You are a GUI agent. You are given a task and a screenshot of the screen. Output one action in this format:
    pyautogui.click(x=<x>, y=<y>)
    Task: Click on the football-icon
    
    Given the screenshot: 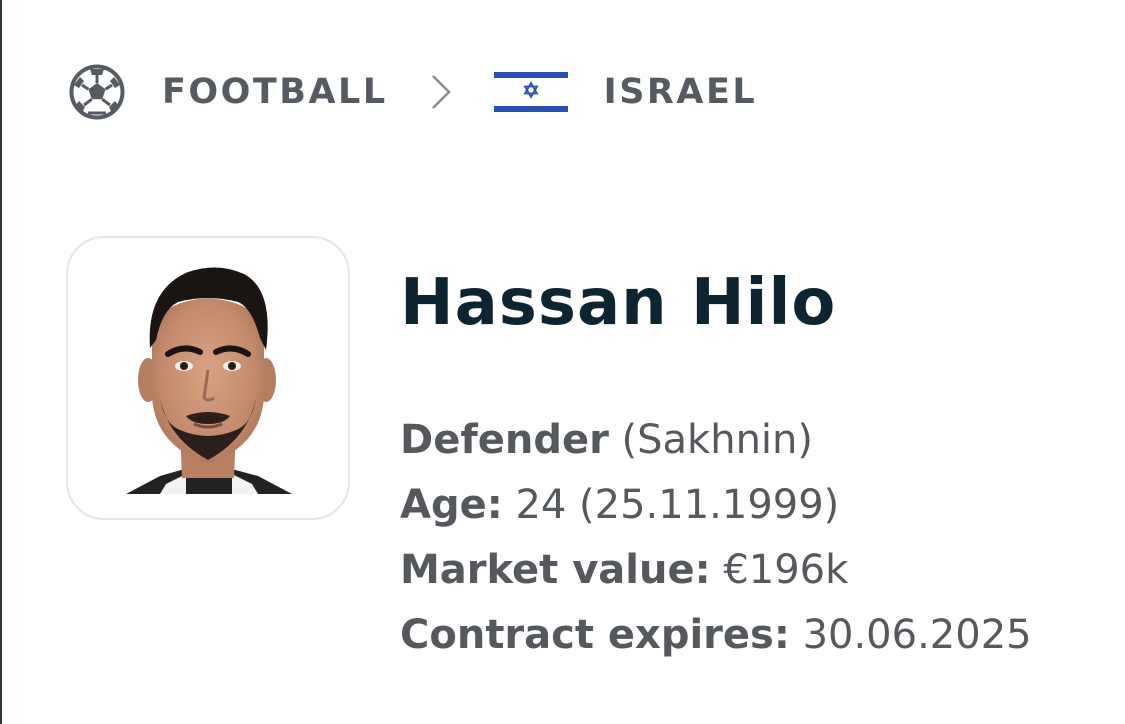 What is the action you would take?
    pyautogui.click(x=97, y=92)
    